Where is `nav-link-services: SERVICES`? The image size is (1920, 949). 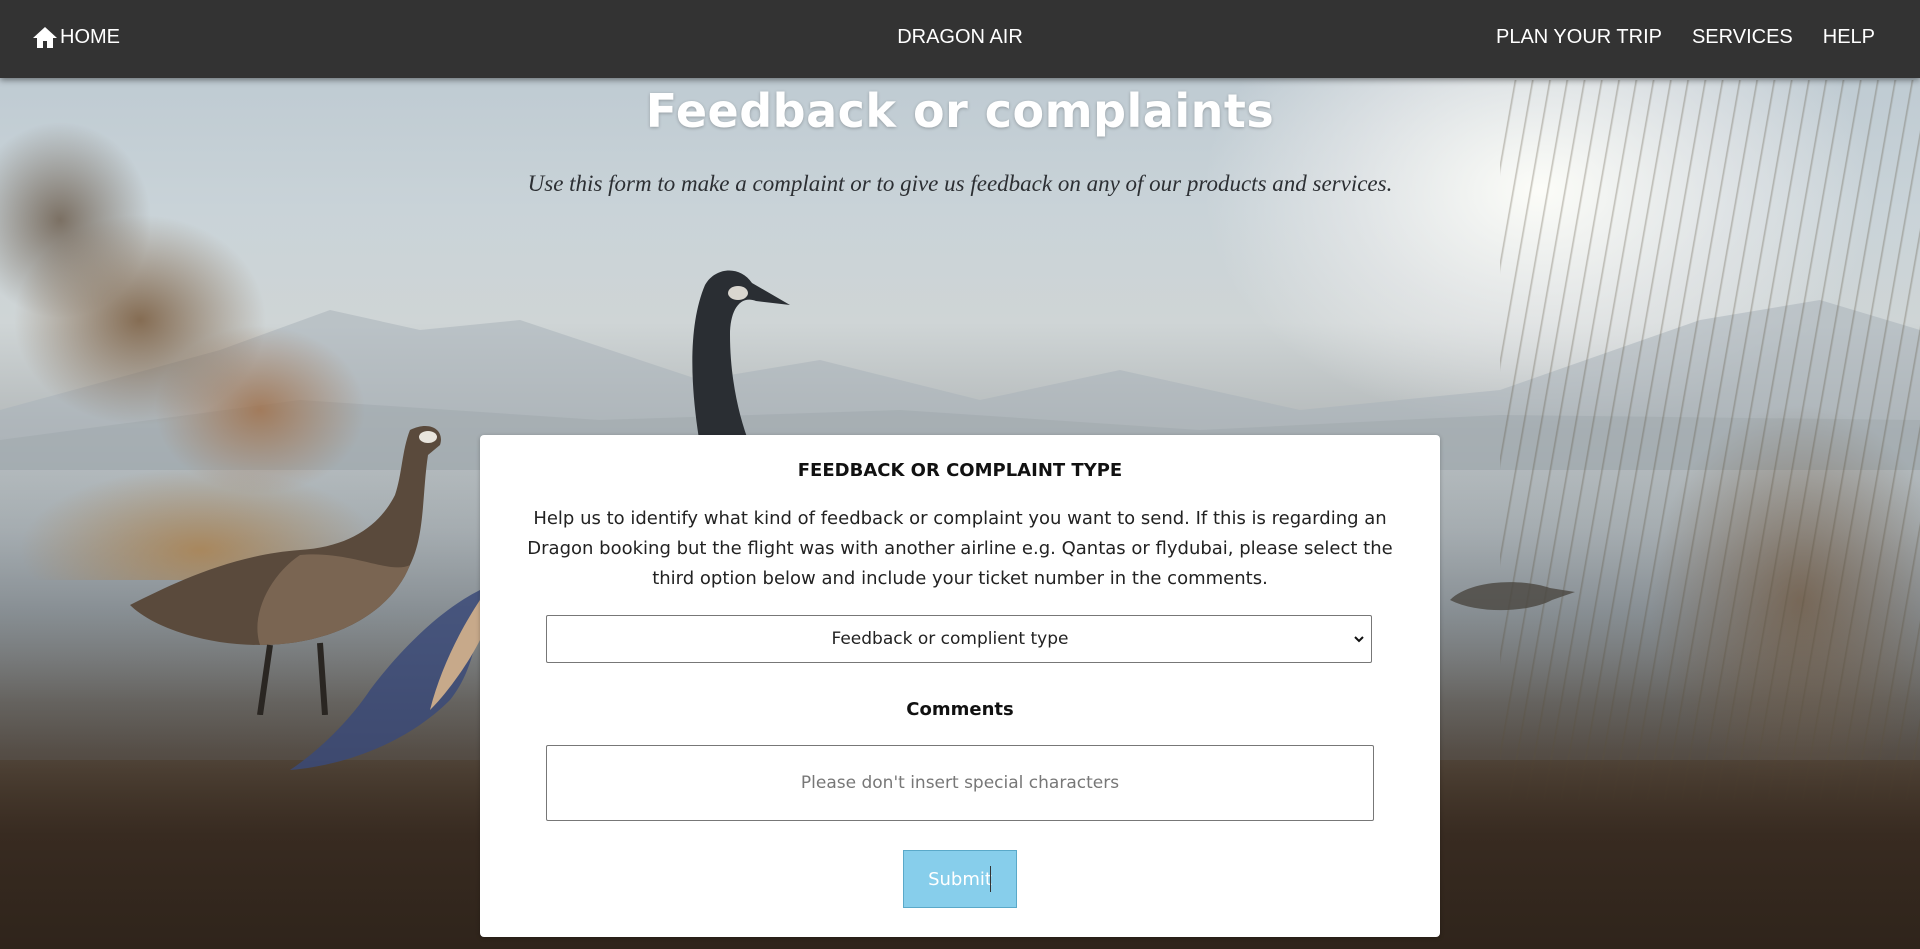
nav-link-services: SERVICES is located at coordinates (1742, 37).